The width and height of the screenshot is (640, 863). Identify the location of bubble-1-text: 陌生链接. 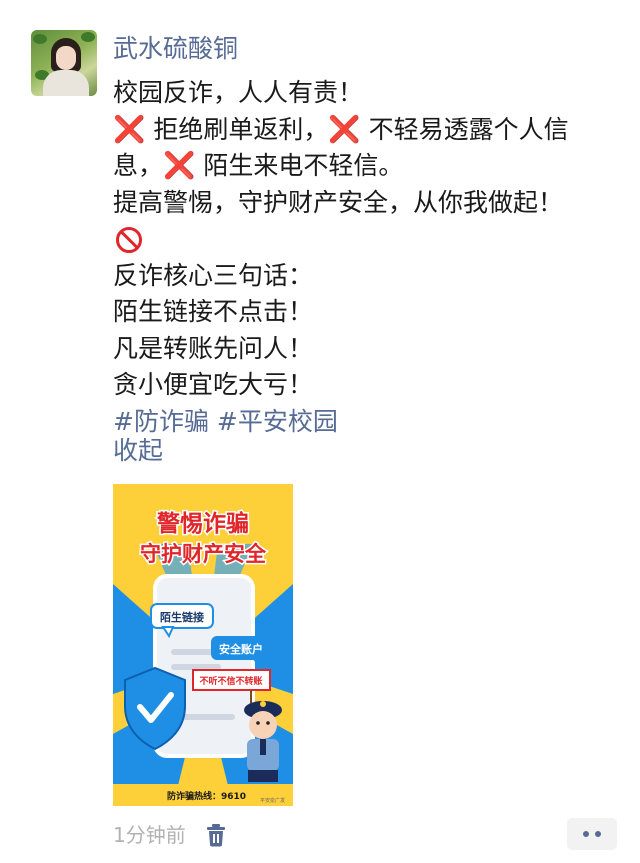
(182, 617).